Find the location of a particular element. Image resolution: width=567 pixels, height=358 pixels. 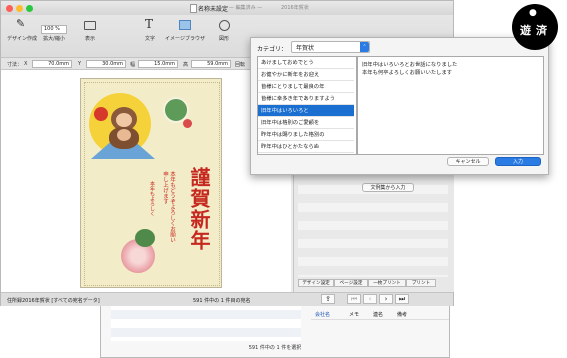

tab-single-print: 一枚プリント is located at coordinates (387, 283).